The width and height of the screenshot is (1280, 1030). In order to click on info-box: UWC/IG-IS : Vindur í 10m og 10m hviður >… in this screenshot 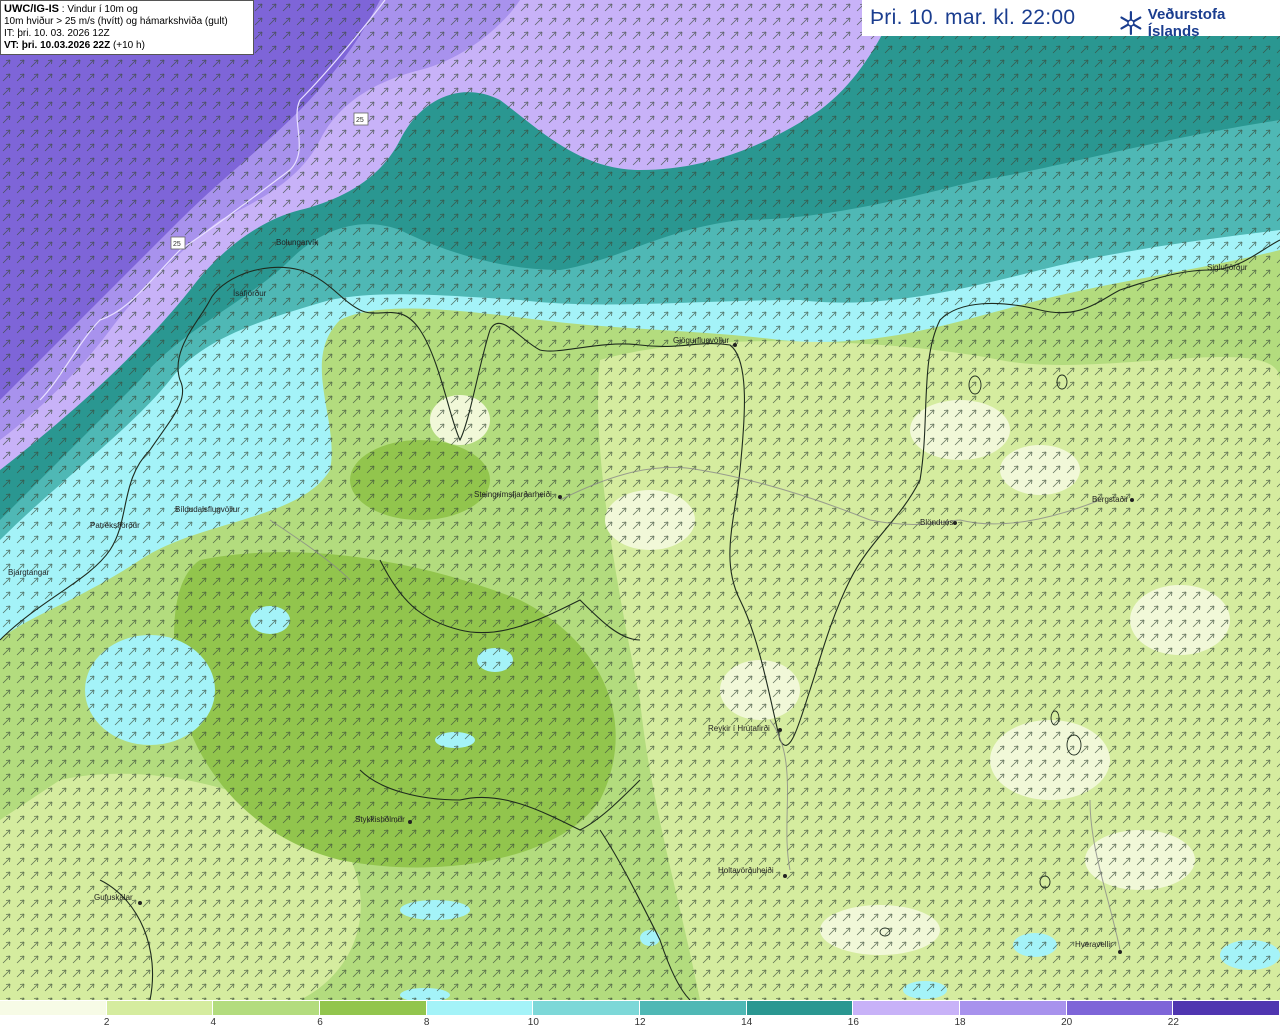, I will do `click(127, 27)`.